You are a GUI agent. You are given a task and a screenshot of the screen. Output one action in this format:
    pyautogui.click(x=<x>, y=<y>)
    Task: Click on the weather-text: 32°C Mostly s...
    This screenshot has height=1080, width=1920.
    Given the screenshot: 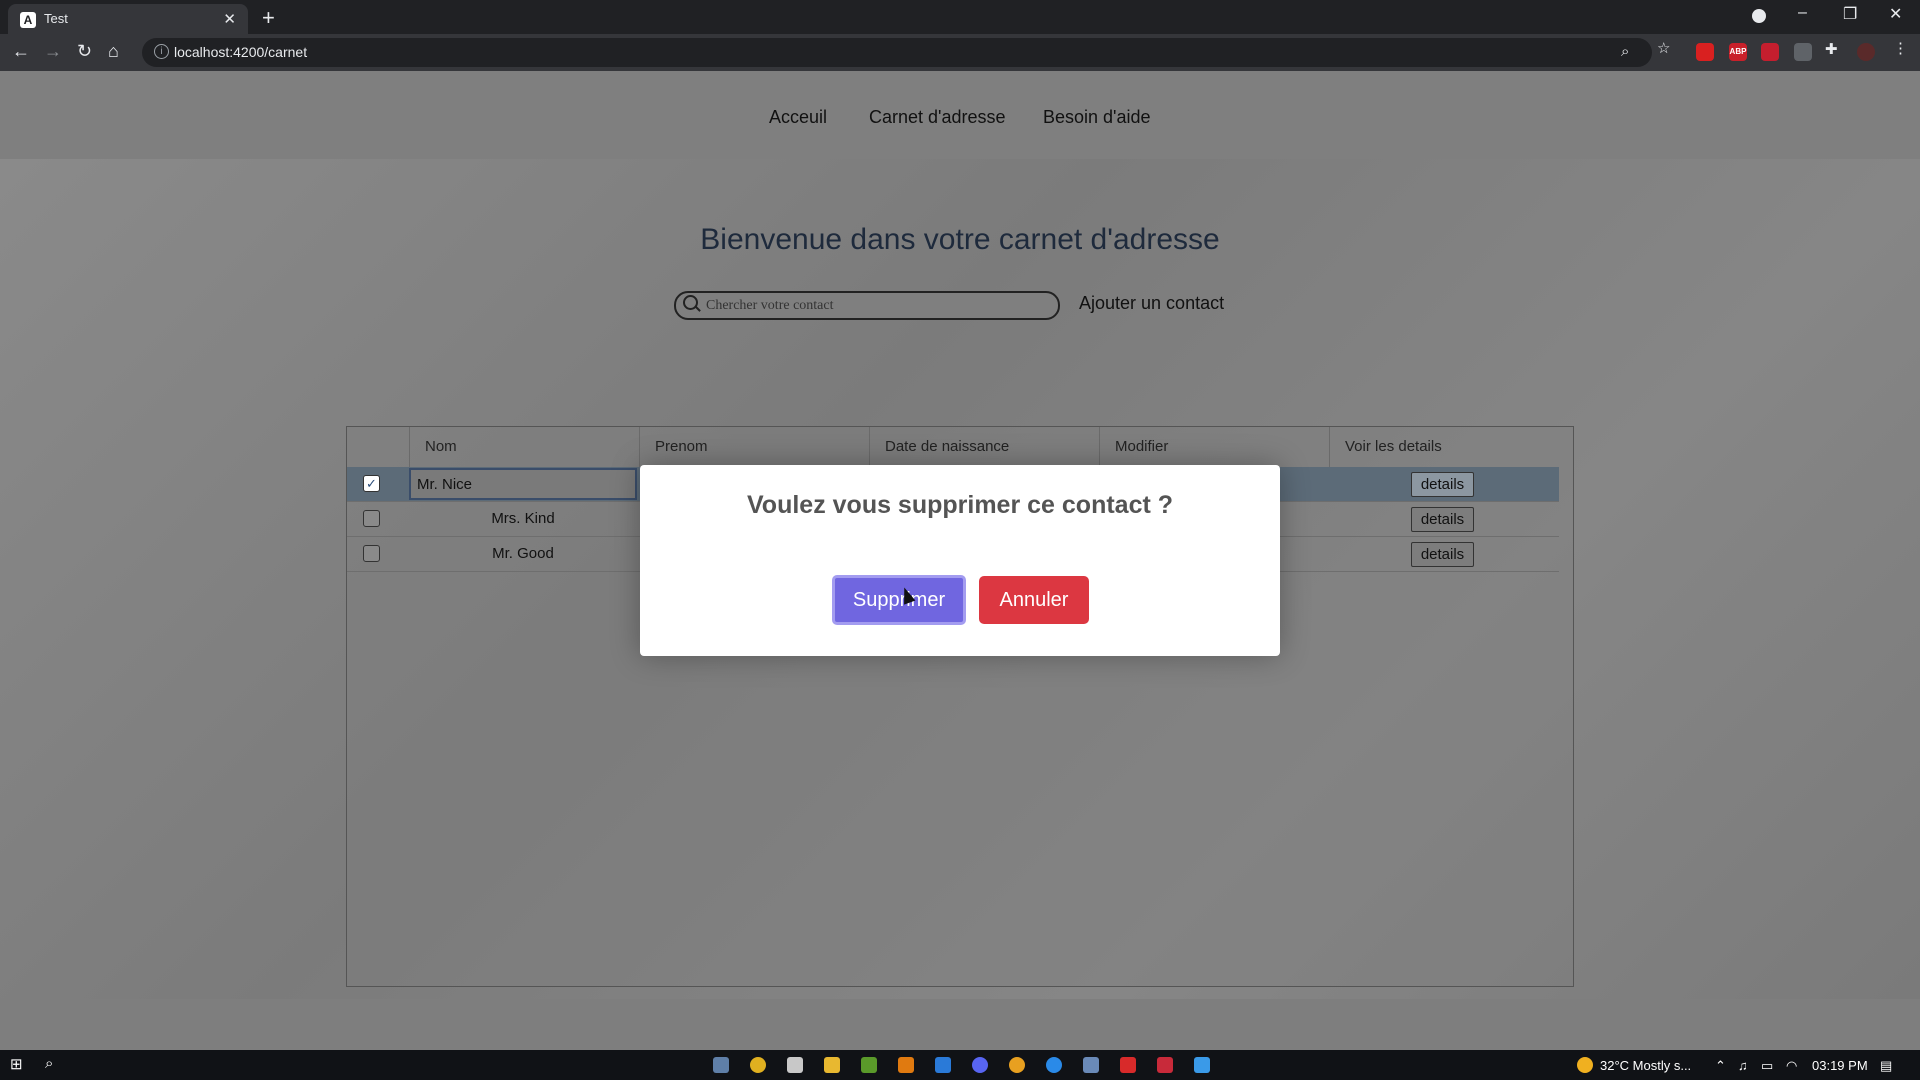 What is the action you would take?
    pyautogui.click(x=1645, y=1065)
    